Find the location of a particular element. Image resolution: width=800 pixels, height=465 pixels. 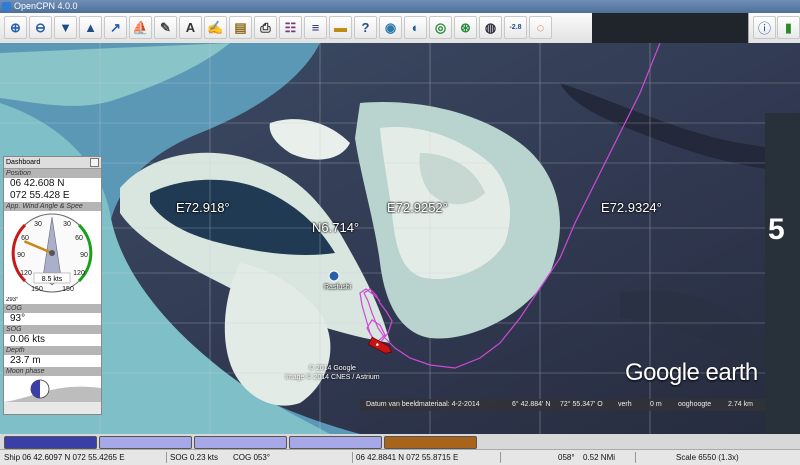

zoom-out-button: ⊖ is located at coordinates (40, 27).